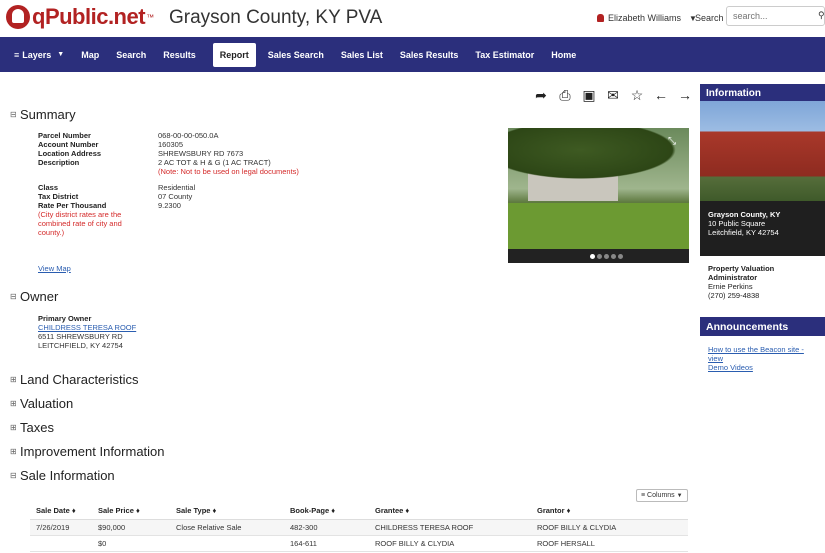 The image size is (825, 553). What do you see at coordinates (589, 95) in the screenshot?
I see `image-icon: ▣` at bounding box center [589, 95].